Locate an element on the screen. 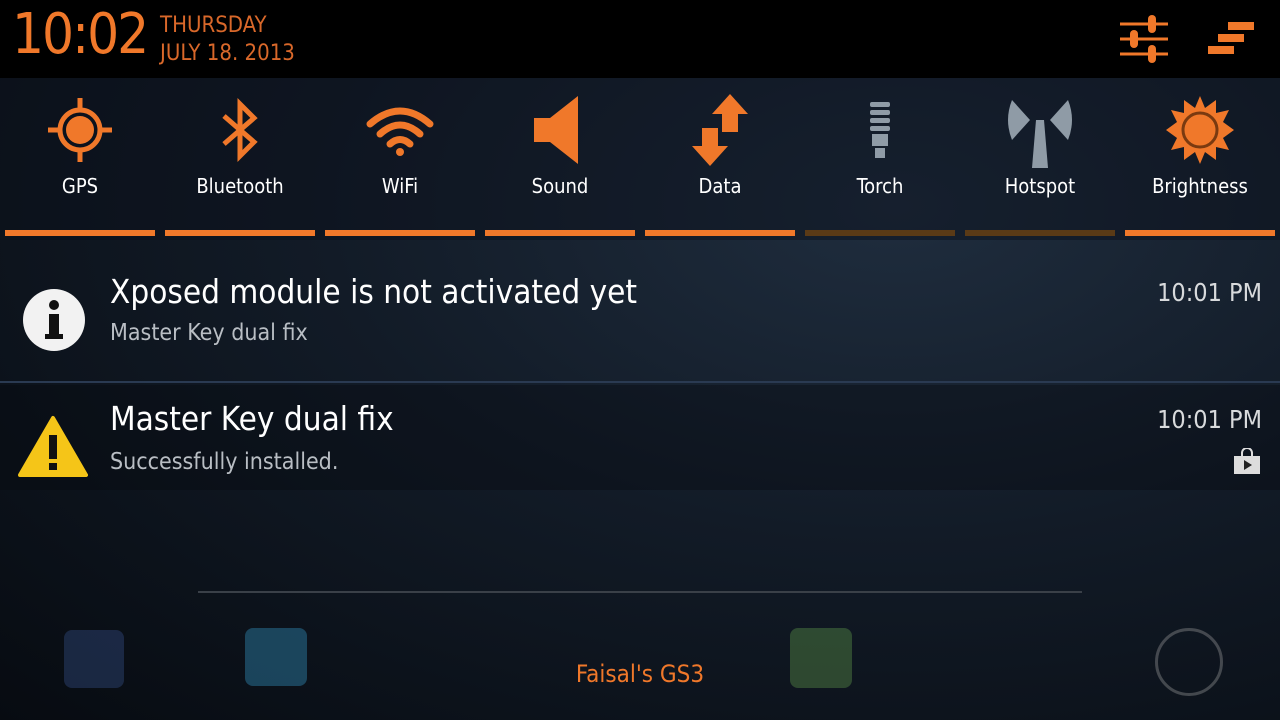  date-display: THURSDAY JULY 18. 2013 is located at coordinates (227, 40).